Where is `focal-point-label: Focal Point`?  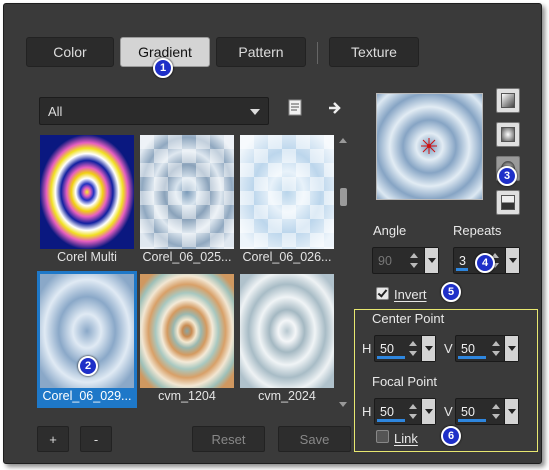 focal-point-label: Focal Point is located at coordinates (405, 381).